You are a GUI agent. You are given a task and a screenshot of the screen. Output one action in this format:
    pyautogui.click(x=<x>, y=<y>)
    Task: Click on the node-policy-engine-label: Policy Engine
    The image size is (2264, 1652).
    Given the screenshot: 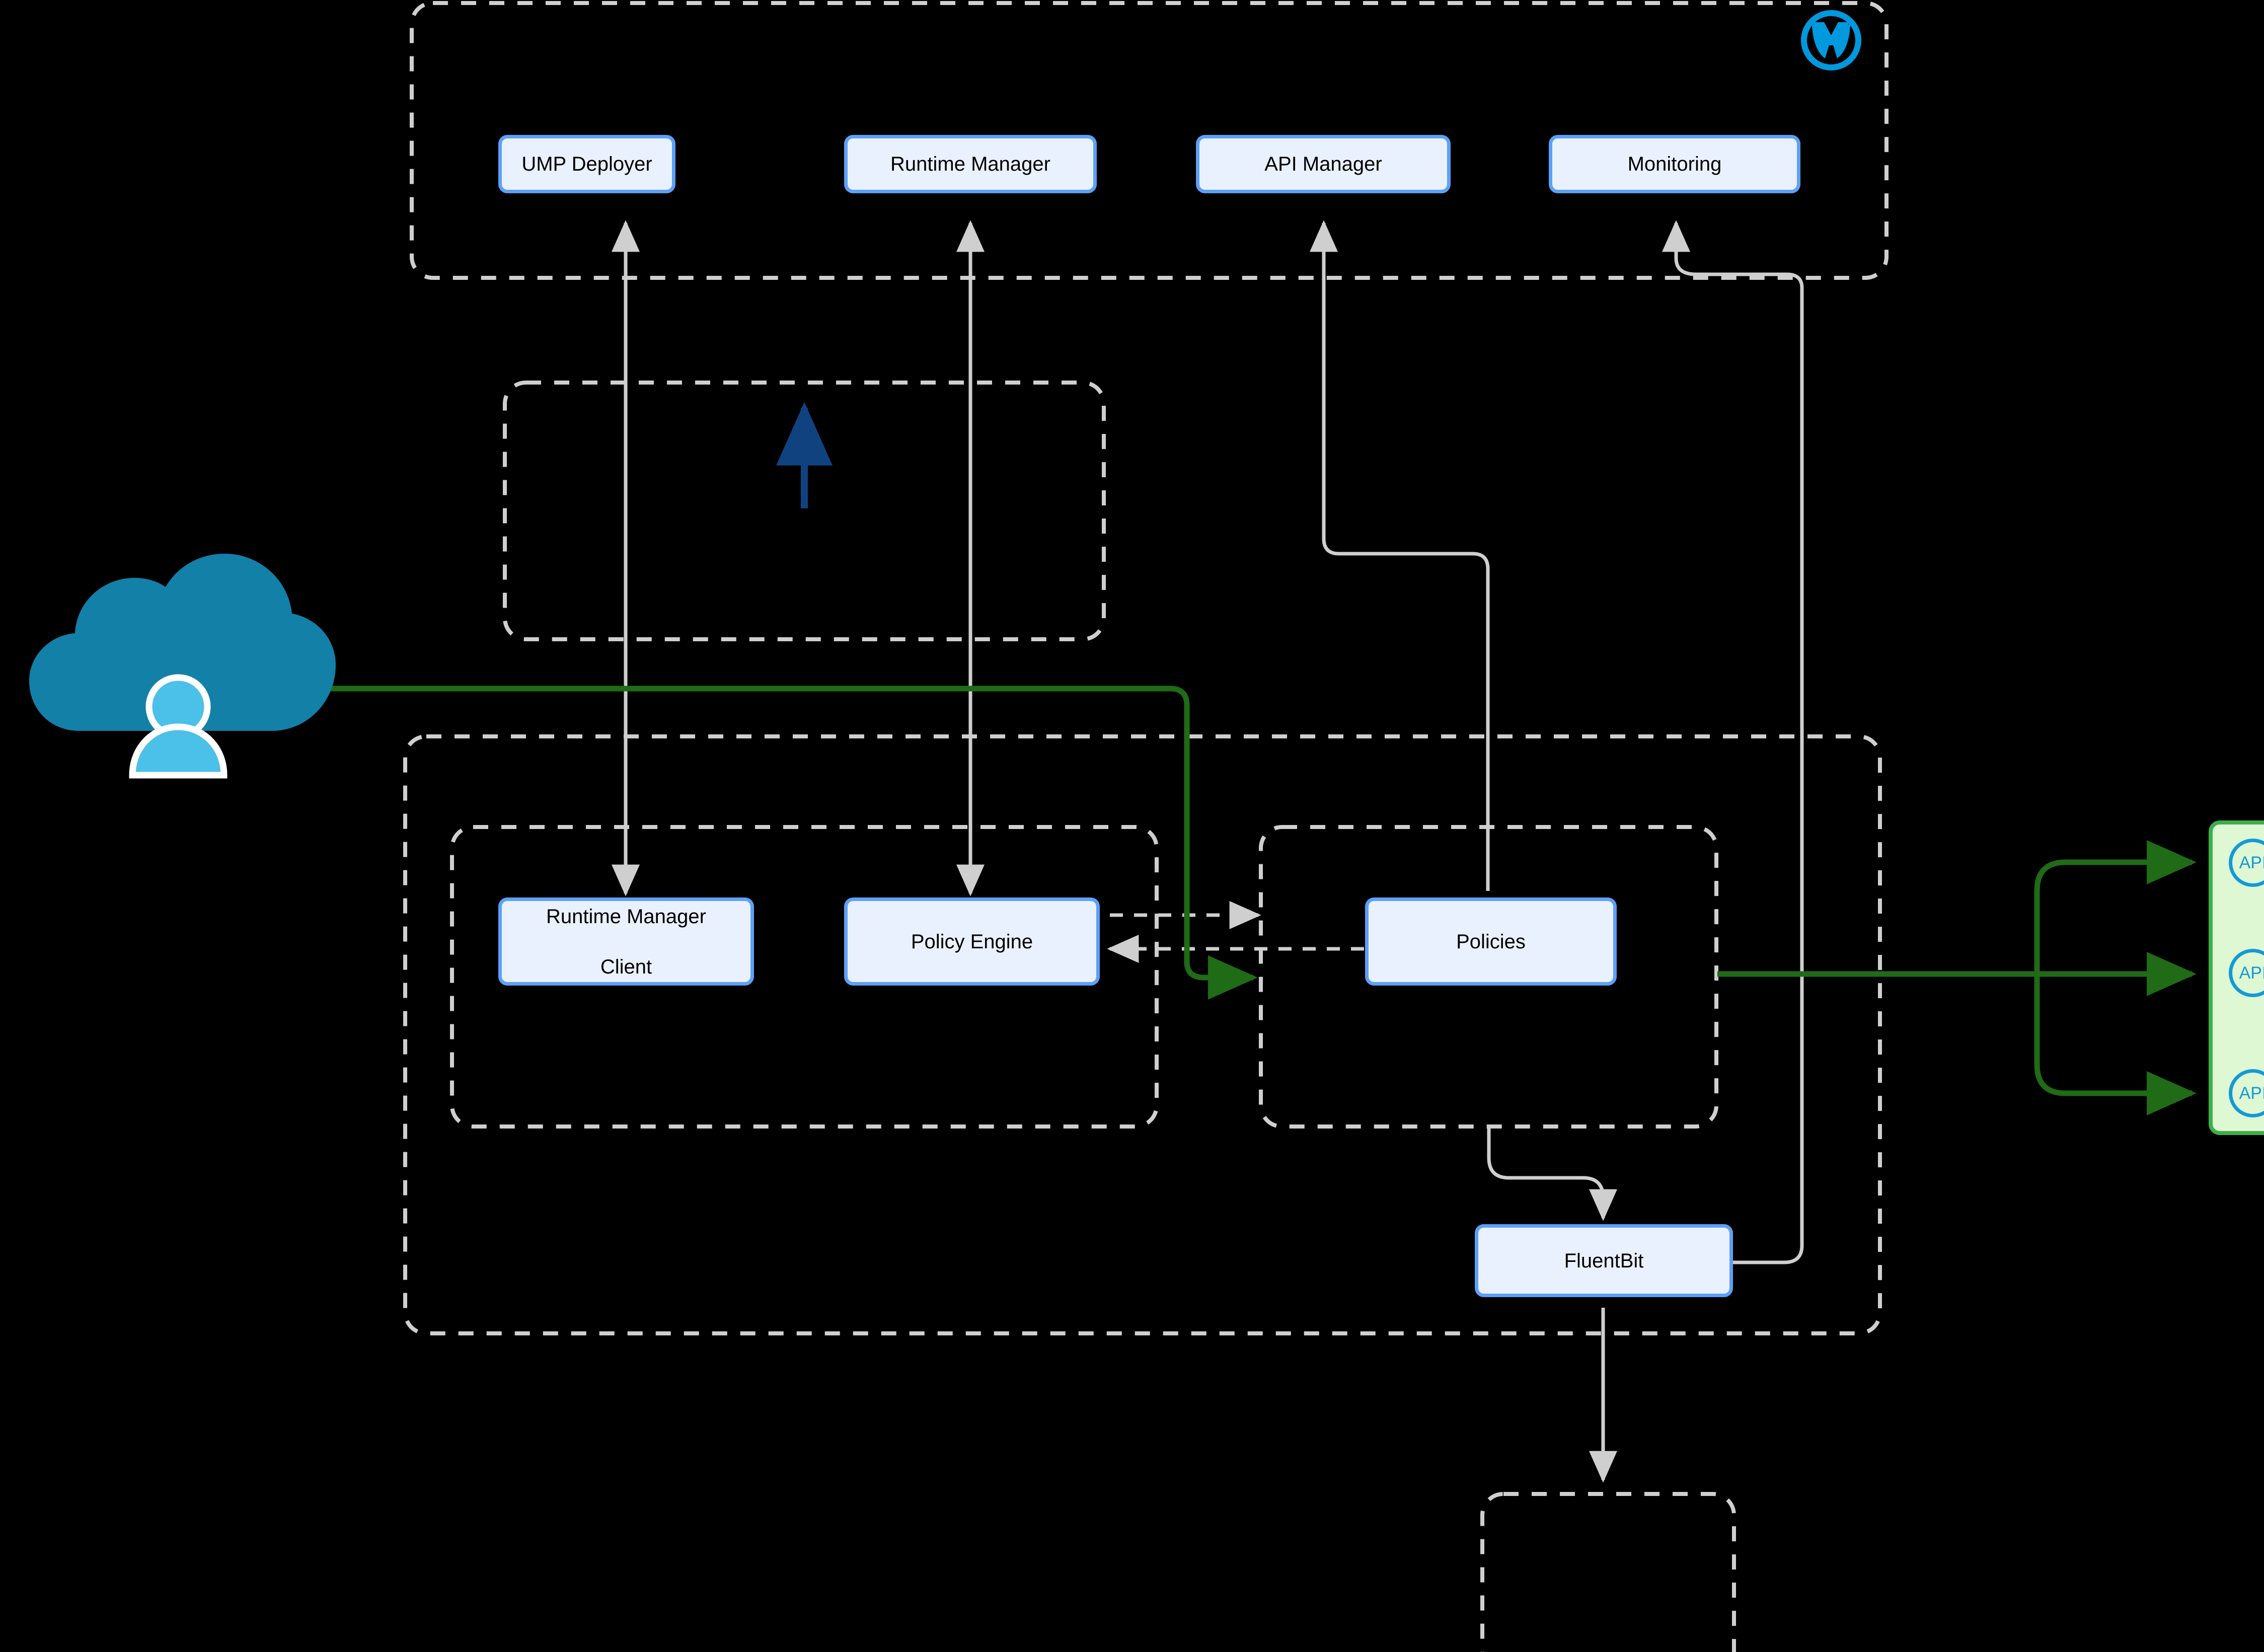 What is the action you would take?
    pyautogui.click(x=972, y=941)
    